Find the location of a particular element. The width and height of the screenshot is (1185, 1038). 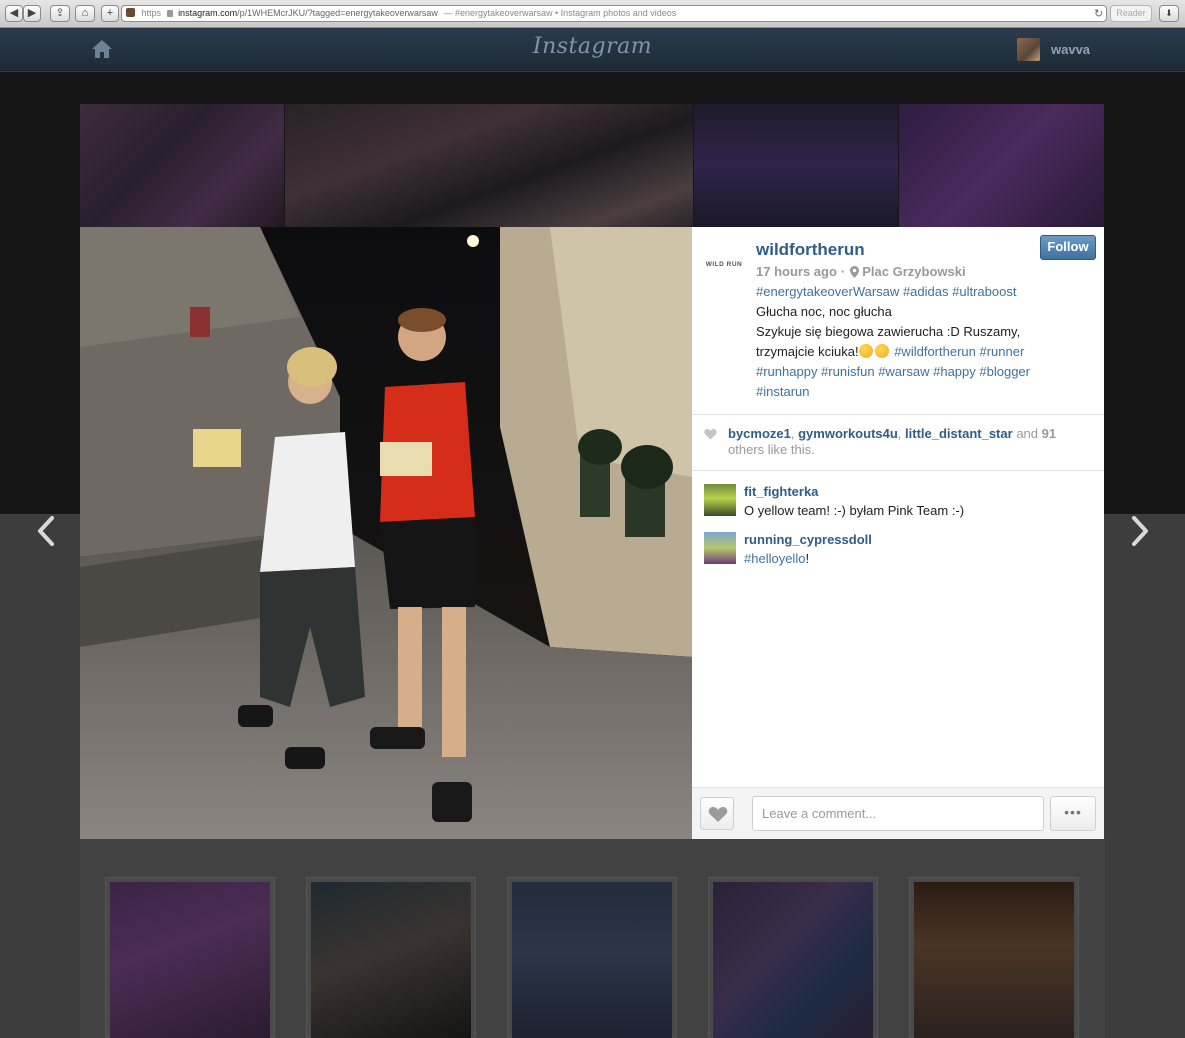

liker-username: bycmoze1 is located at coordinates (759, 433).